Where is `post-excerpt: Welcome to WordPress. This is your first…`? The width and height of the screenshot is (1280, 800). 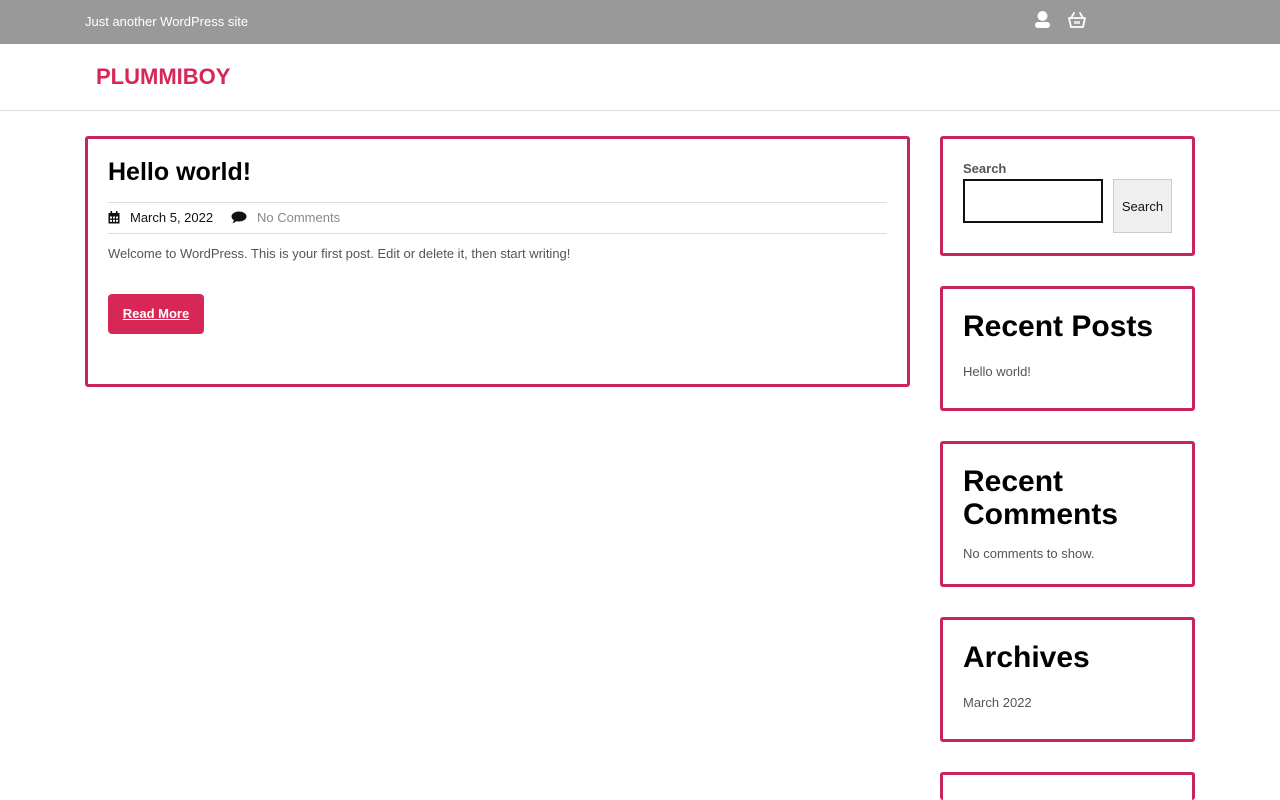 post-excerpt: Welcome to WordPress. This is your first… is located at coordinates (339, 253).